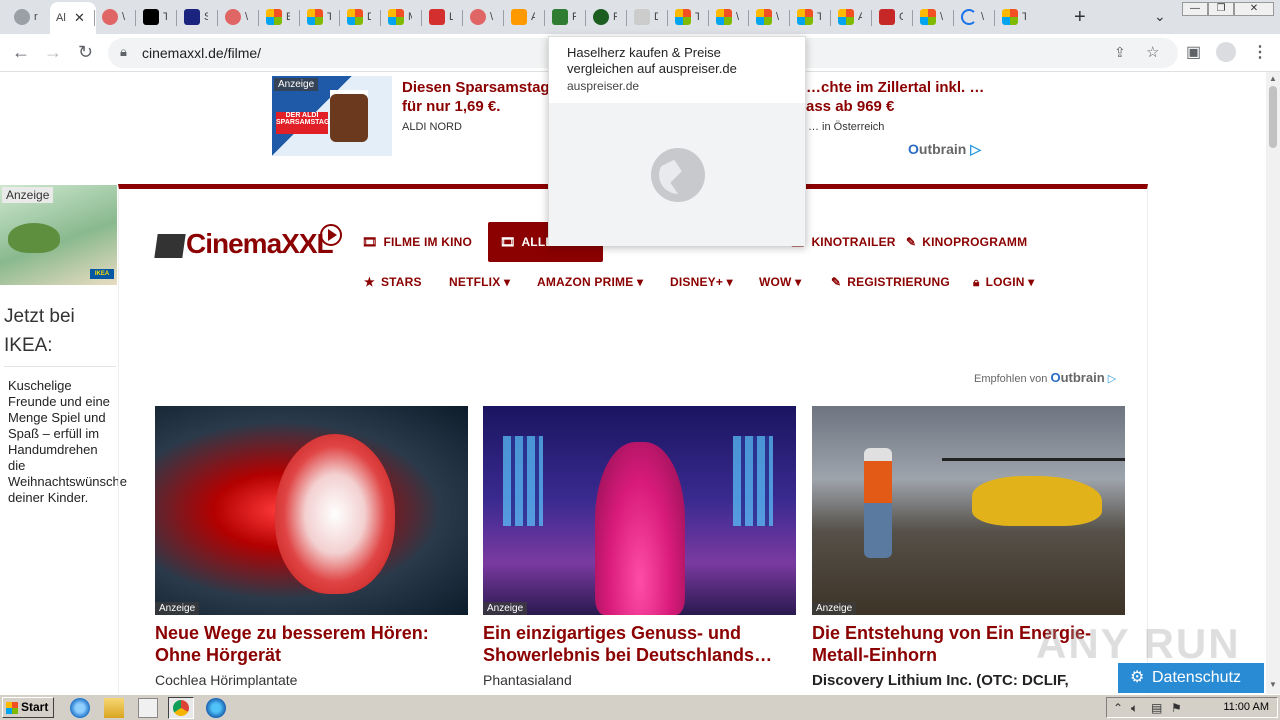 This screenshot has height=720, width=1280. Describe the element at coordinates (1246, 707) in the screenshot. I see `clock: 11:00 AM` at that location.